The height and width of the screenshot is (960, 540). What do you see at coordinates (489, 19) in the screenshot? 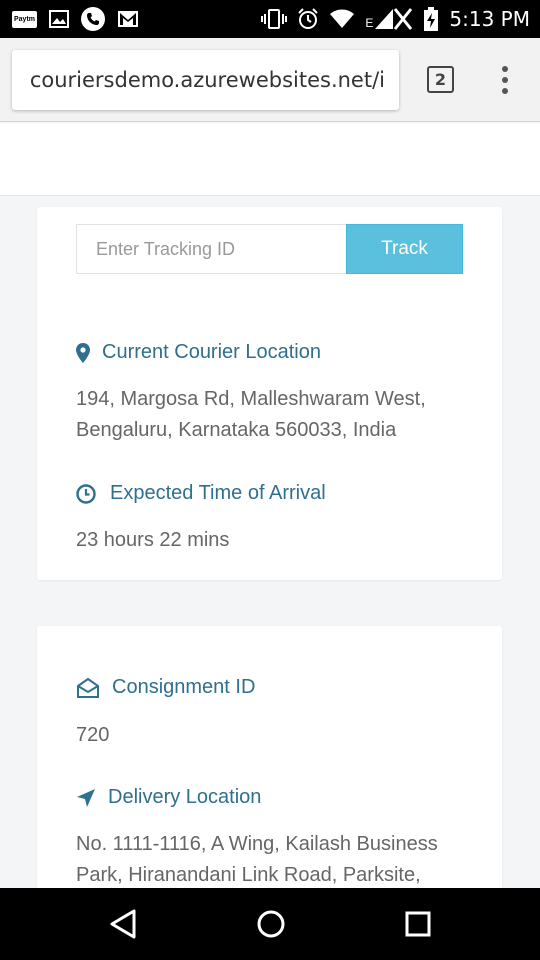
I see `clock-time: 5:13 PM` at bounding box center [489, 19].